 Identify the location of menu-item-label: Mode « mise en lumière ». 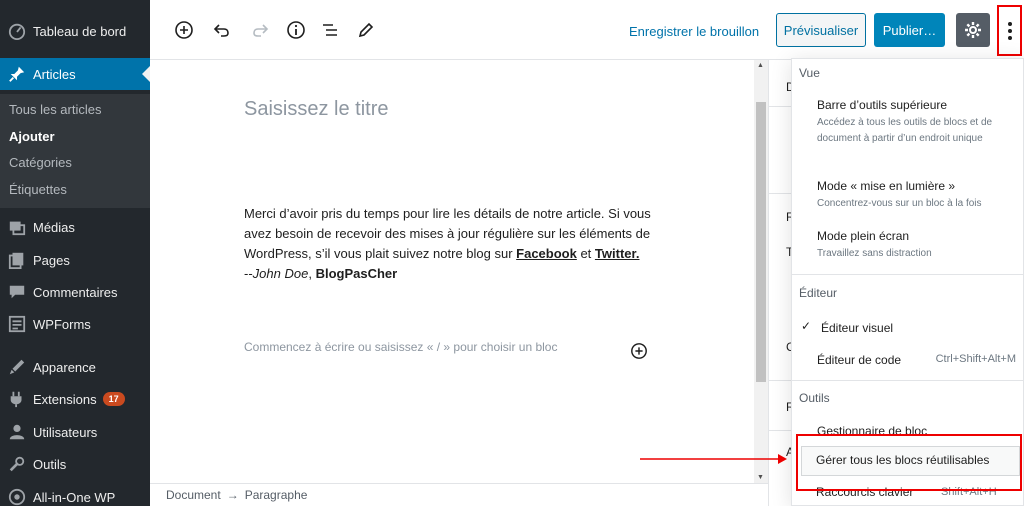
(886, 186).